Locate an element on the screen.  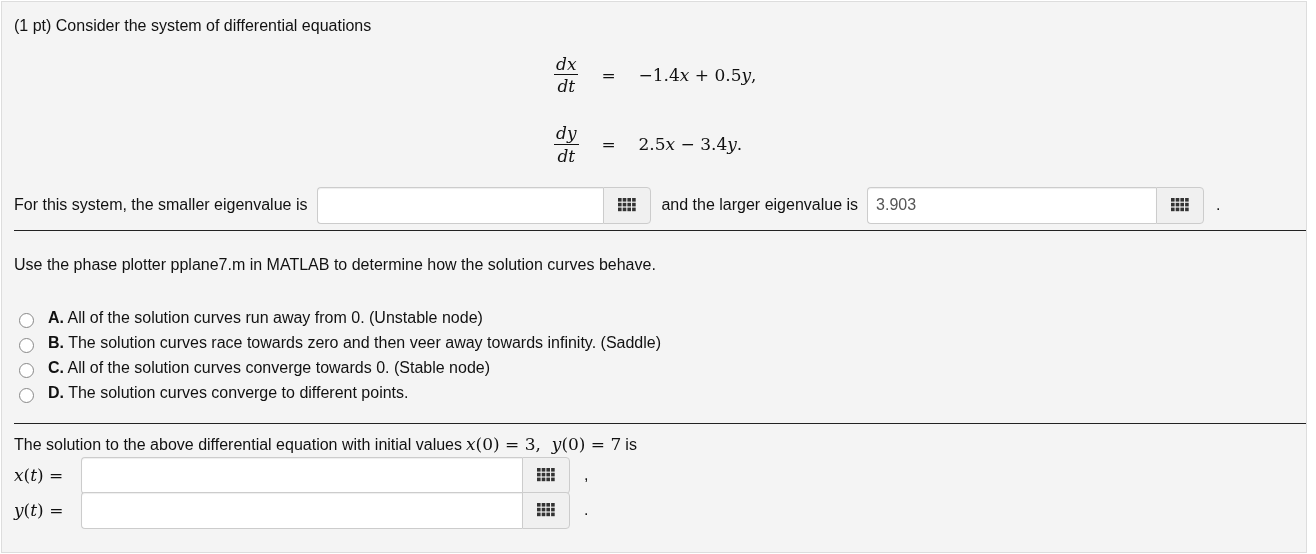
option-label: C. All of the solution curves converge towards 0. (Stable node) is located at coordinates (269, 368).